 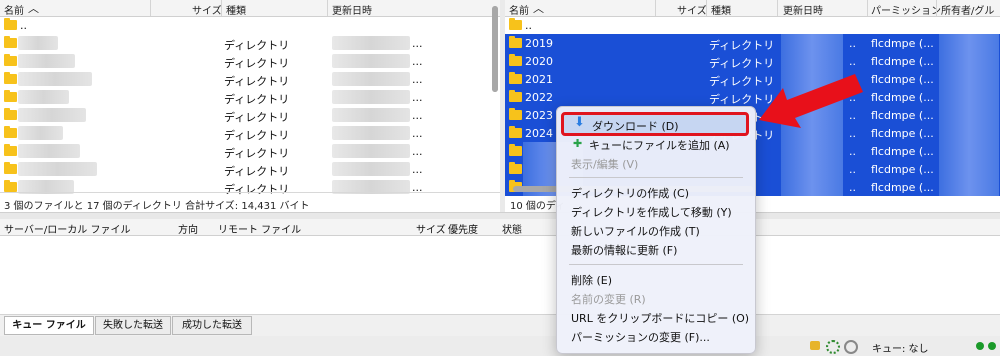 I want to click on file-name: 2019, so click(x=539, y=43).